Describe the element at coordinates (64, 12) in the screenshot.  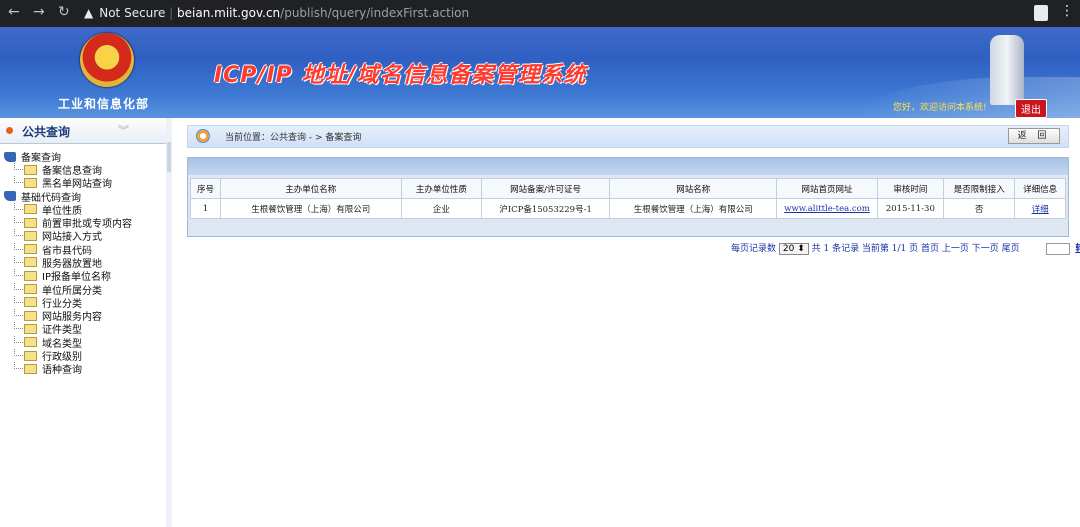
I see `reload-icon: ↻` at that location.